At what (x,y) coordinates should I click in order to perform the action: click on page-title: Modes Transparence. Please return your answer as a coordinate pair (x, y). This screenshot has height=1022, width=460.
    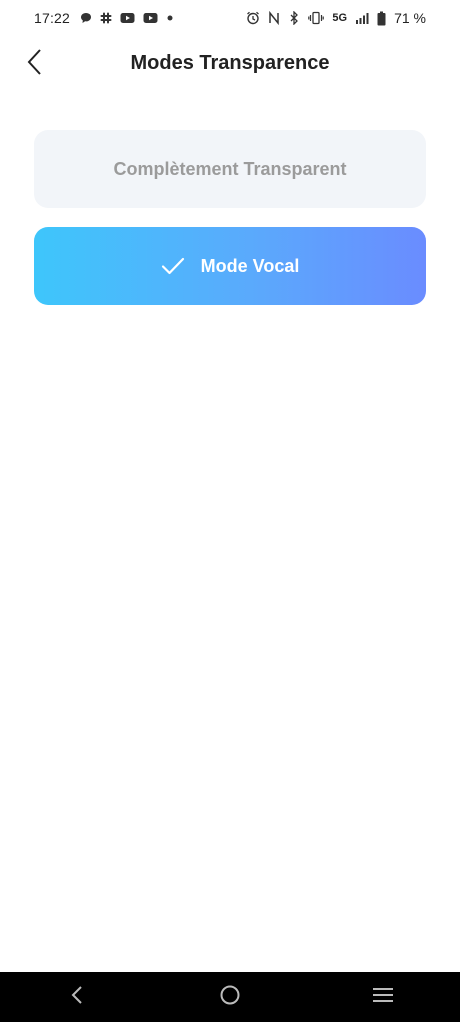
    Looking at the image, I should click on (230, 63).